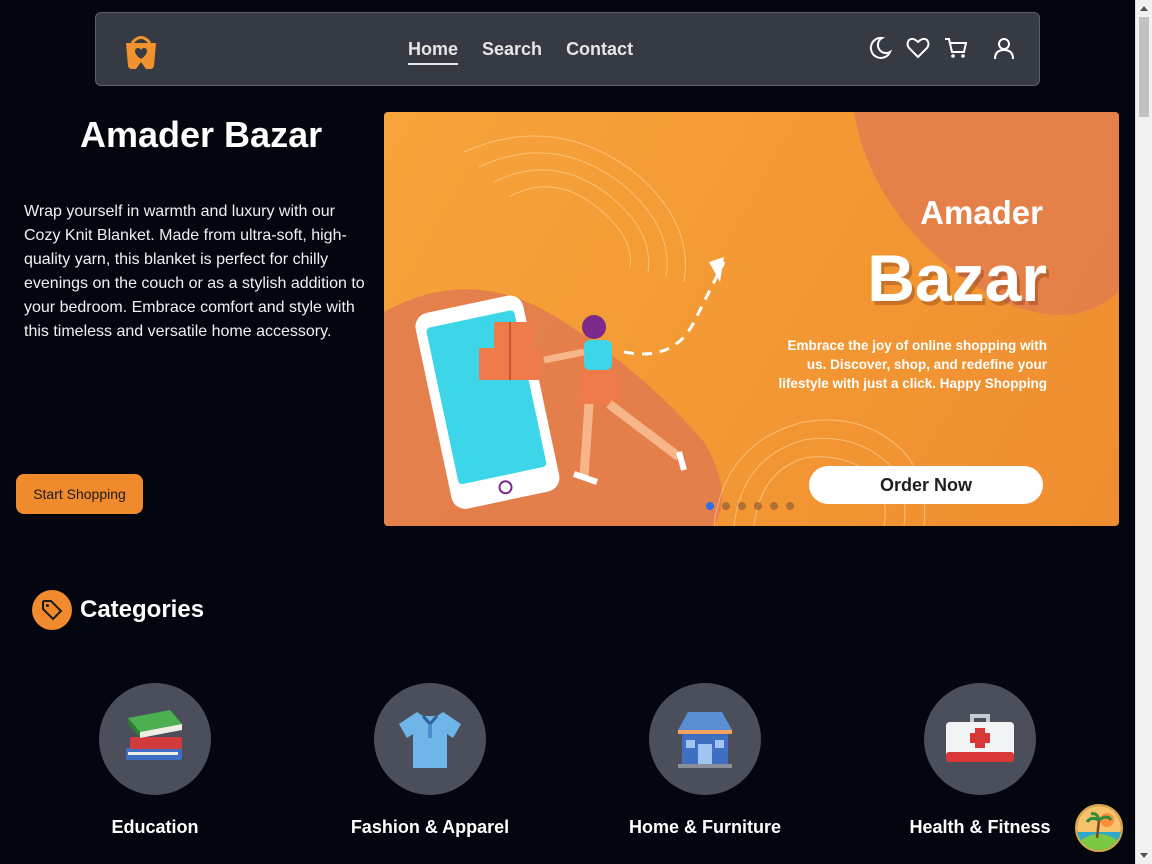 Image resolution: width=1152 pixels, height=864 pixels. I want to click on island-avatar-icon, so click(1099, 828).